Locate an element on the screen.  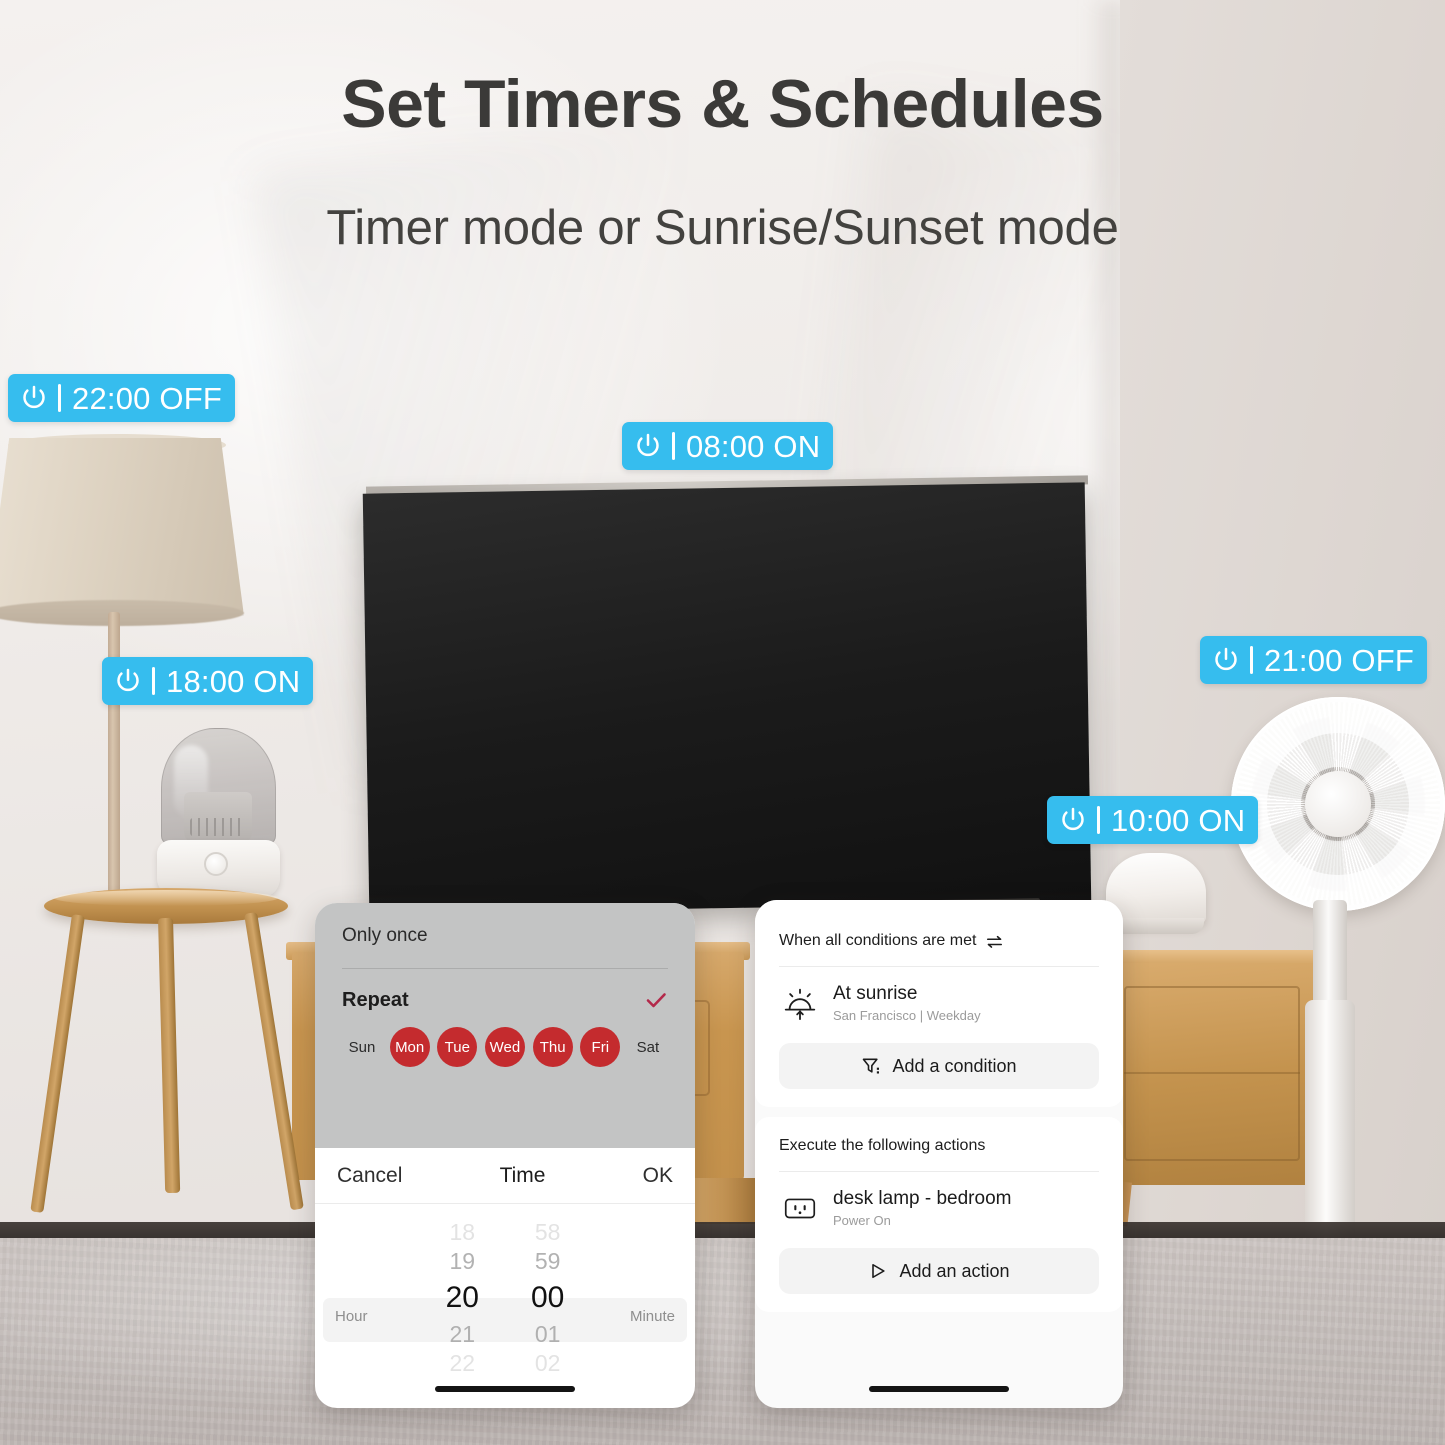
badge-label: 10:00 ON is located at coordinates (1178, 820).